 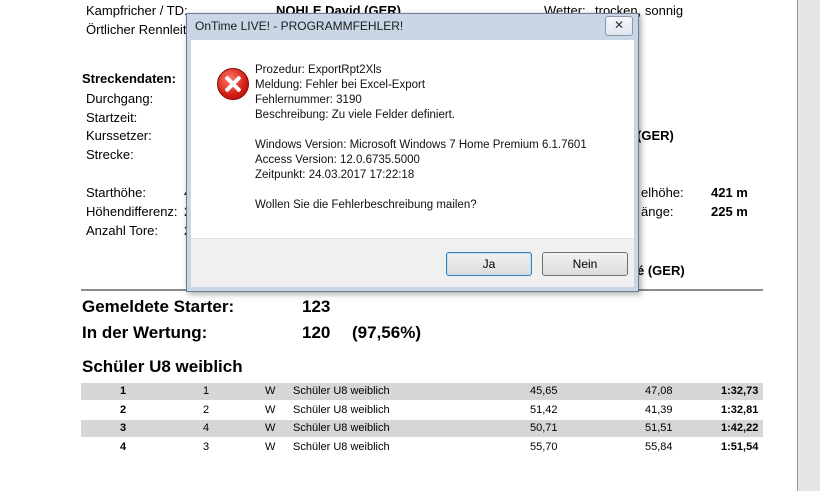 What do you see at coordinates (659, 428) in the screenshot?
I see `run2: 51,51` at bounding box center [659, 428].